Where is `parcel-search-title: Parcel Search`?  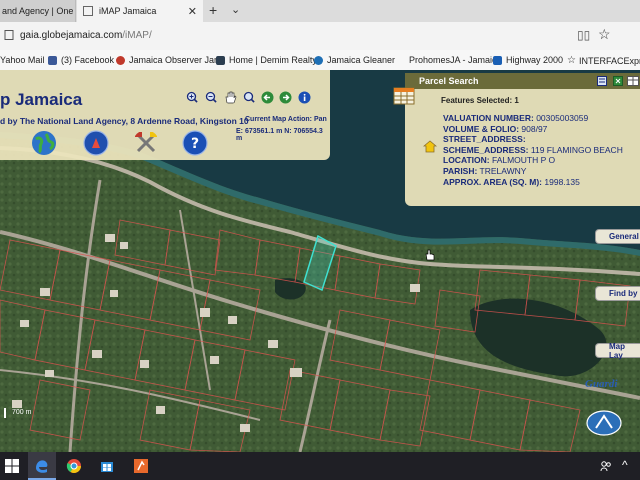 parcel-search-title: Parcel Search is located at coordinates (449, 81).